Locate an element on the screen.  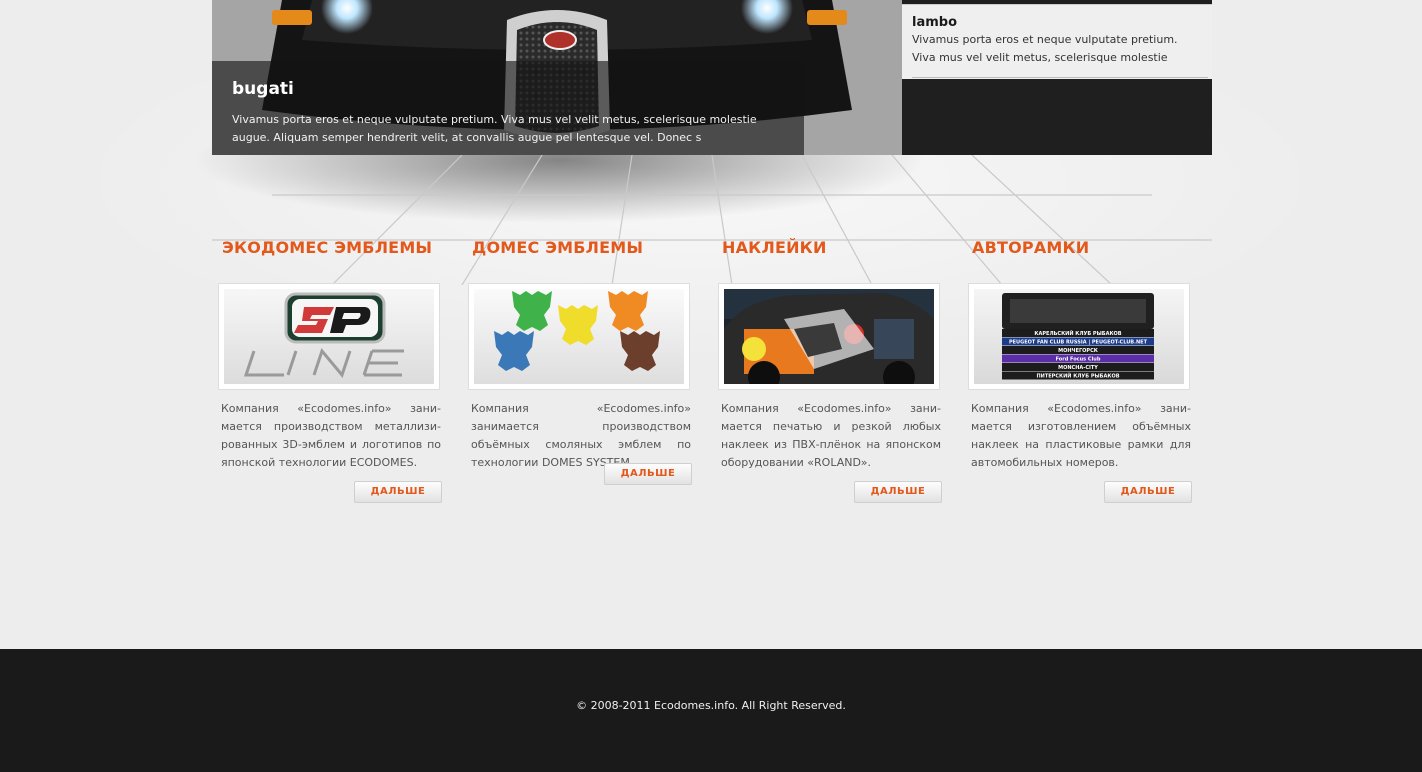
card-title: ДОМЕС ЭМБЛЕМЫ is located at coordinates (580, 250).